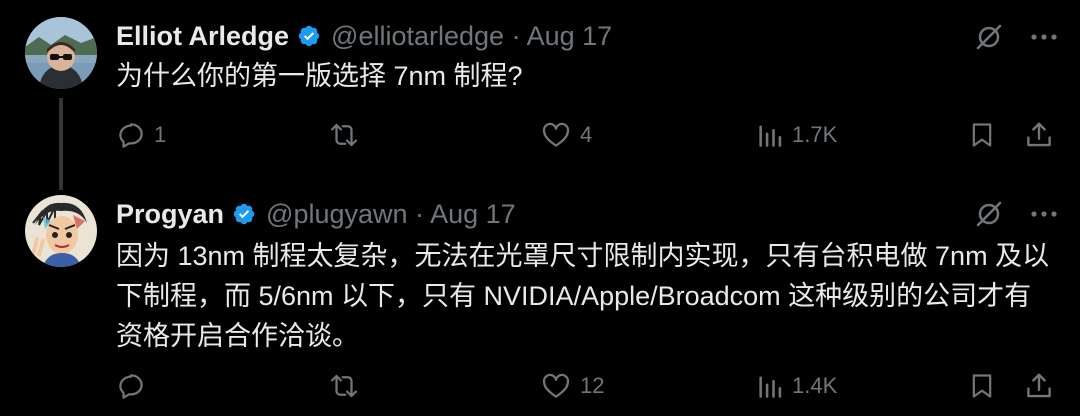  Describe the element at coordinates (815, 385) in the screenshot. I see `view-count: 1.4K` at that location.